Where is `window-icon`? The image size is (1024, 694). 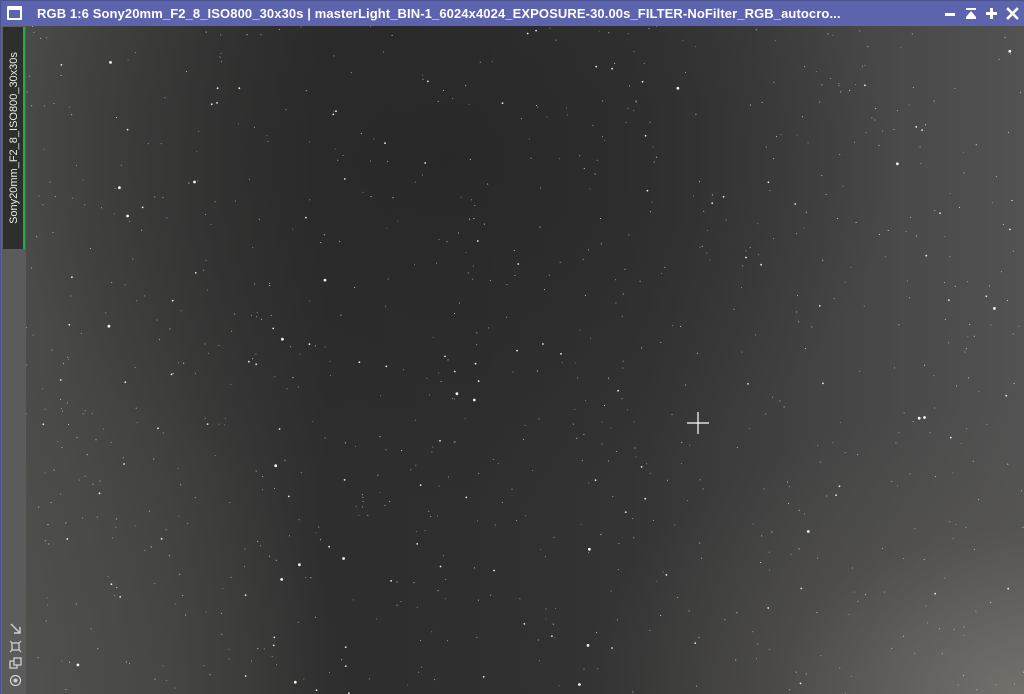
window-icon is located at coordinates (14, 13).